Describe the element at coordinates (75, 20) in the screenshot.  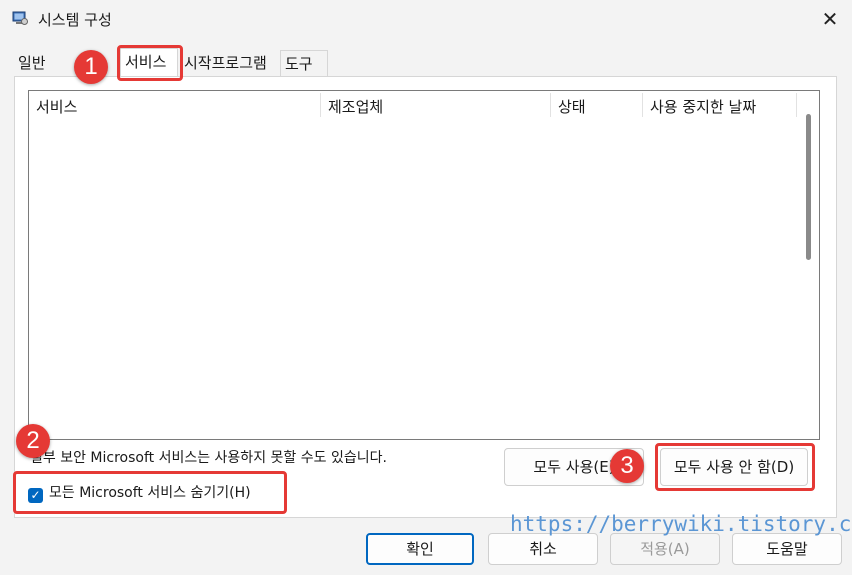
I see `window-title: 시스템 구성` at that location.